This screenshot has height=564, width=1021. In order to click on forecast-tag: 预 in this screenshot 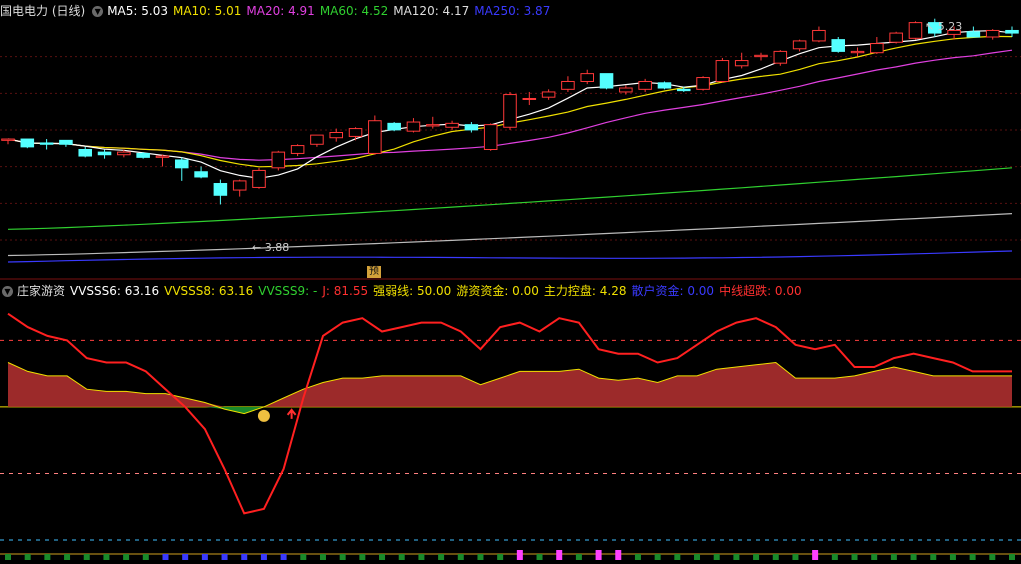, I will do `click(374, 272)`.